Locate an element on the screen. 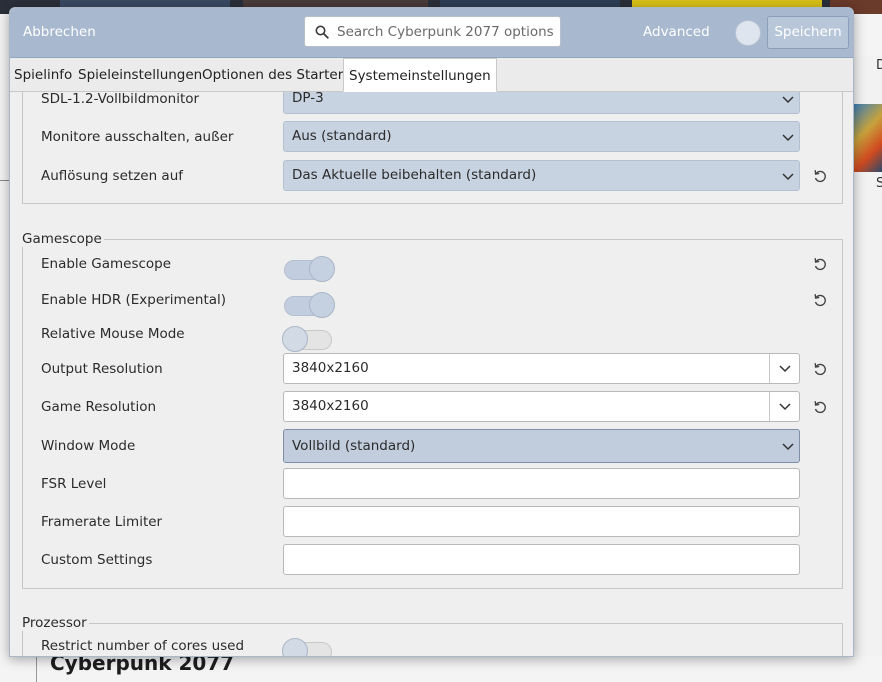 The width and height of the screenshot is (882, 682). setting-label: Output Resolution is located at coordinates (102, 369).